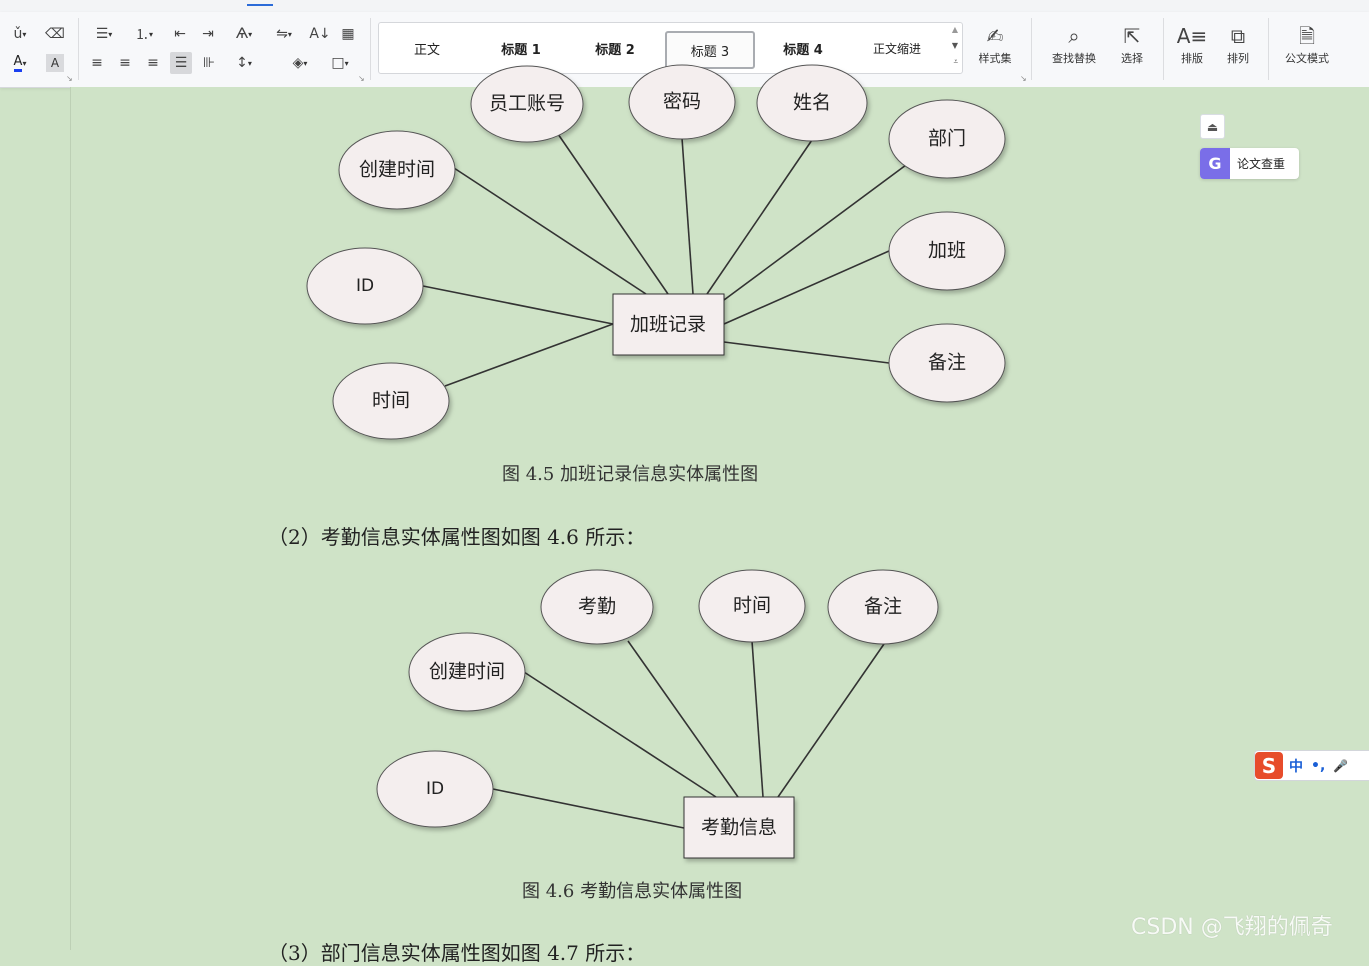 The image size is (1369, 966). What do you see at coordinates (682, 102) in the screenshot?
I see `attribute-label: 密码` at bounding box center [682, 102].